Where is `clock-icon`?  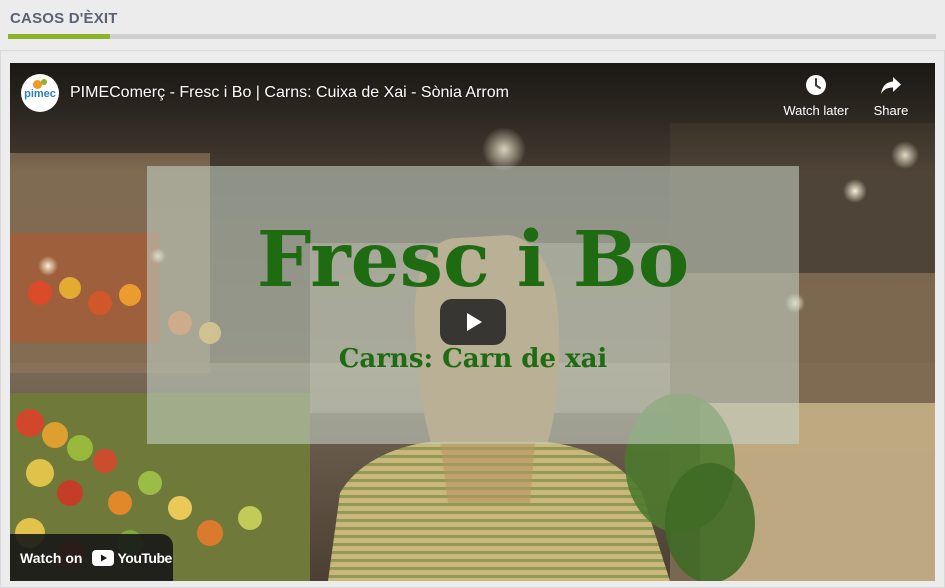
clock-icon is located at coordinates (816, 85).